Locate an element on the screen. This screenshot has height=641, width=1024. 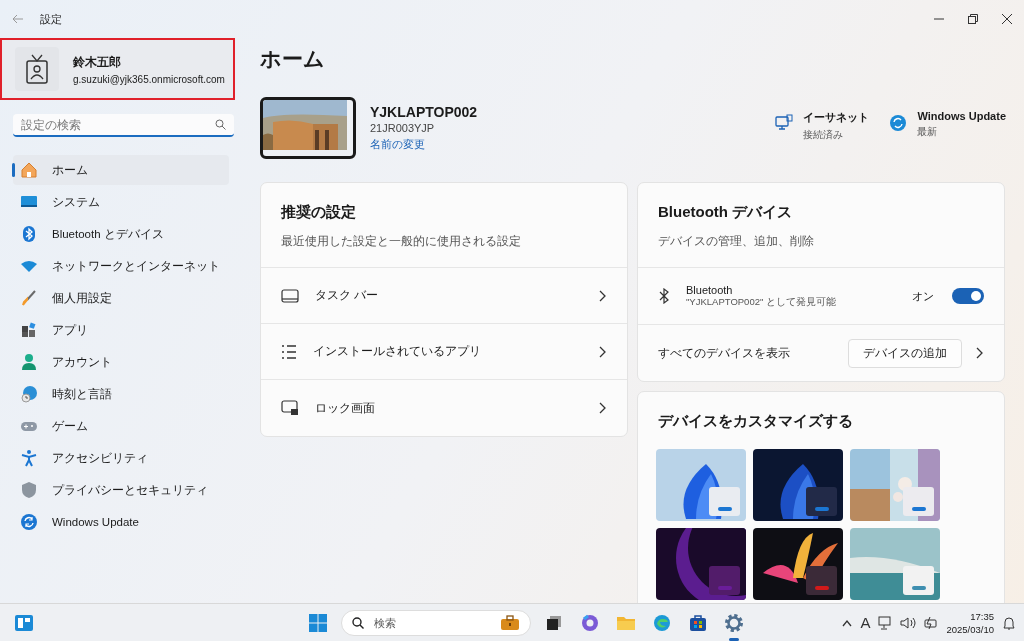
taskbar-search-input: 検索 is located at coordinates (432, 622).